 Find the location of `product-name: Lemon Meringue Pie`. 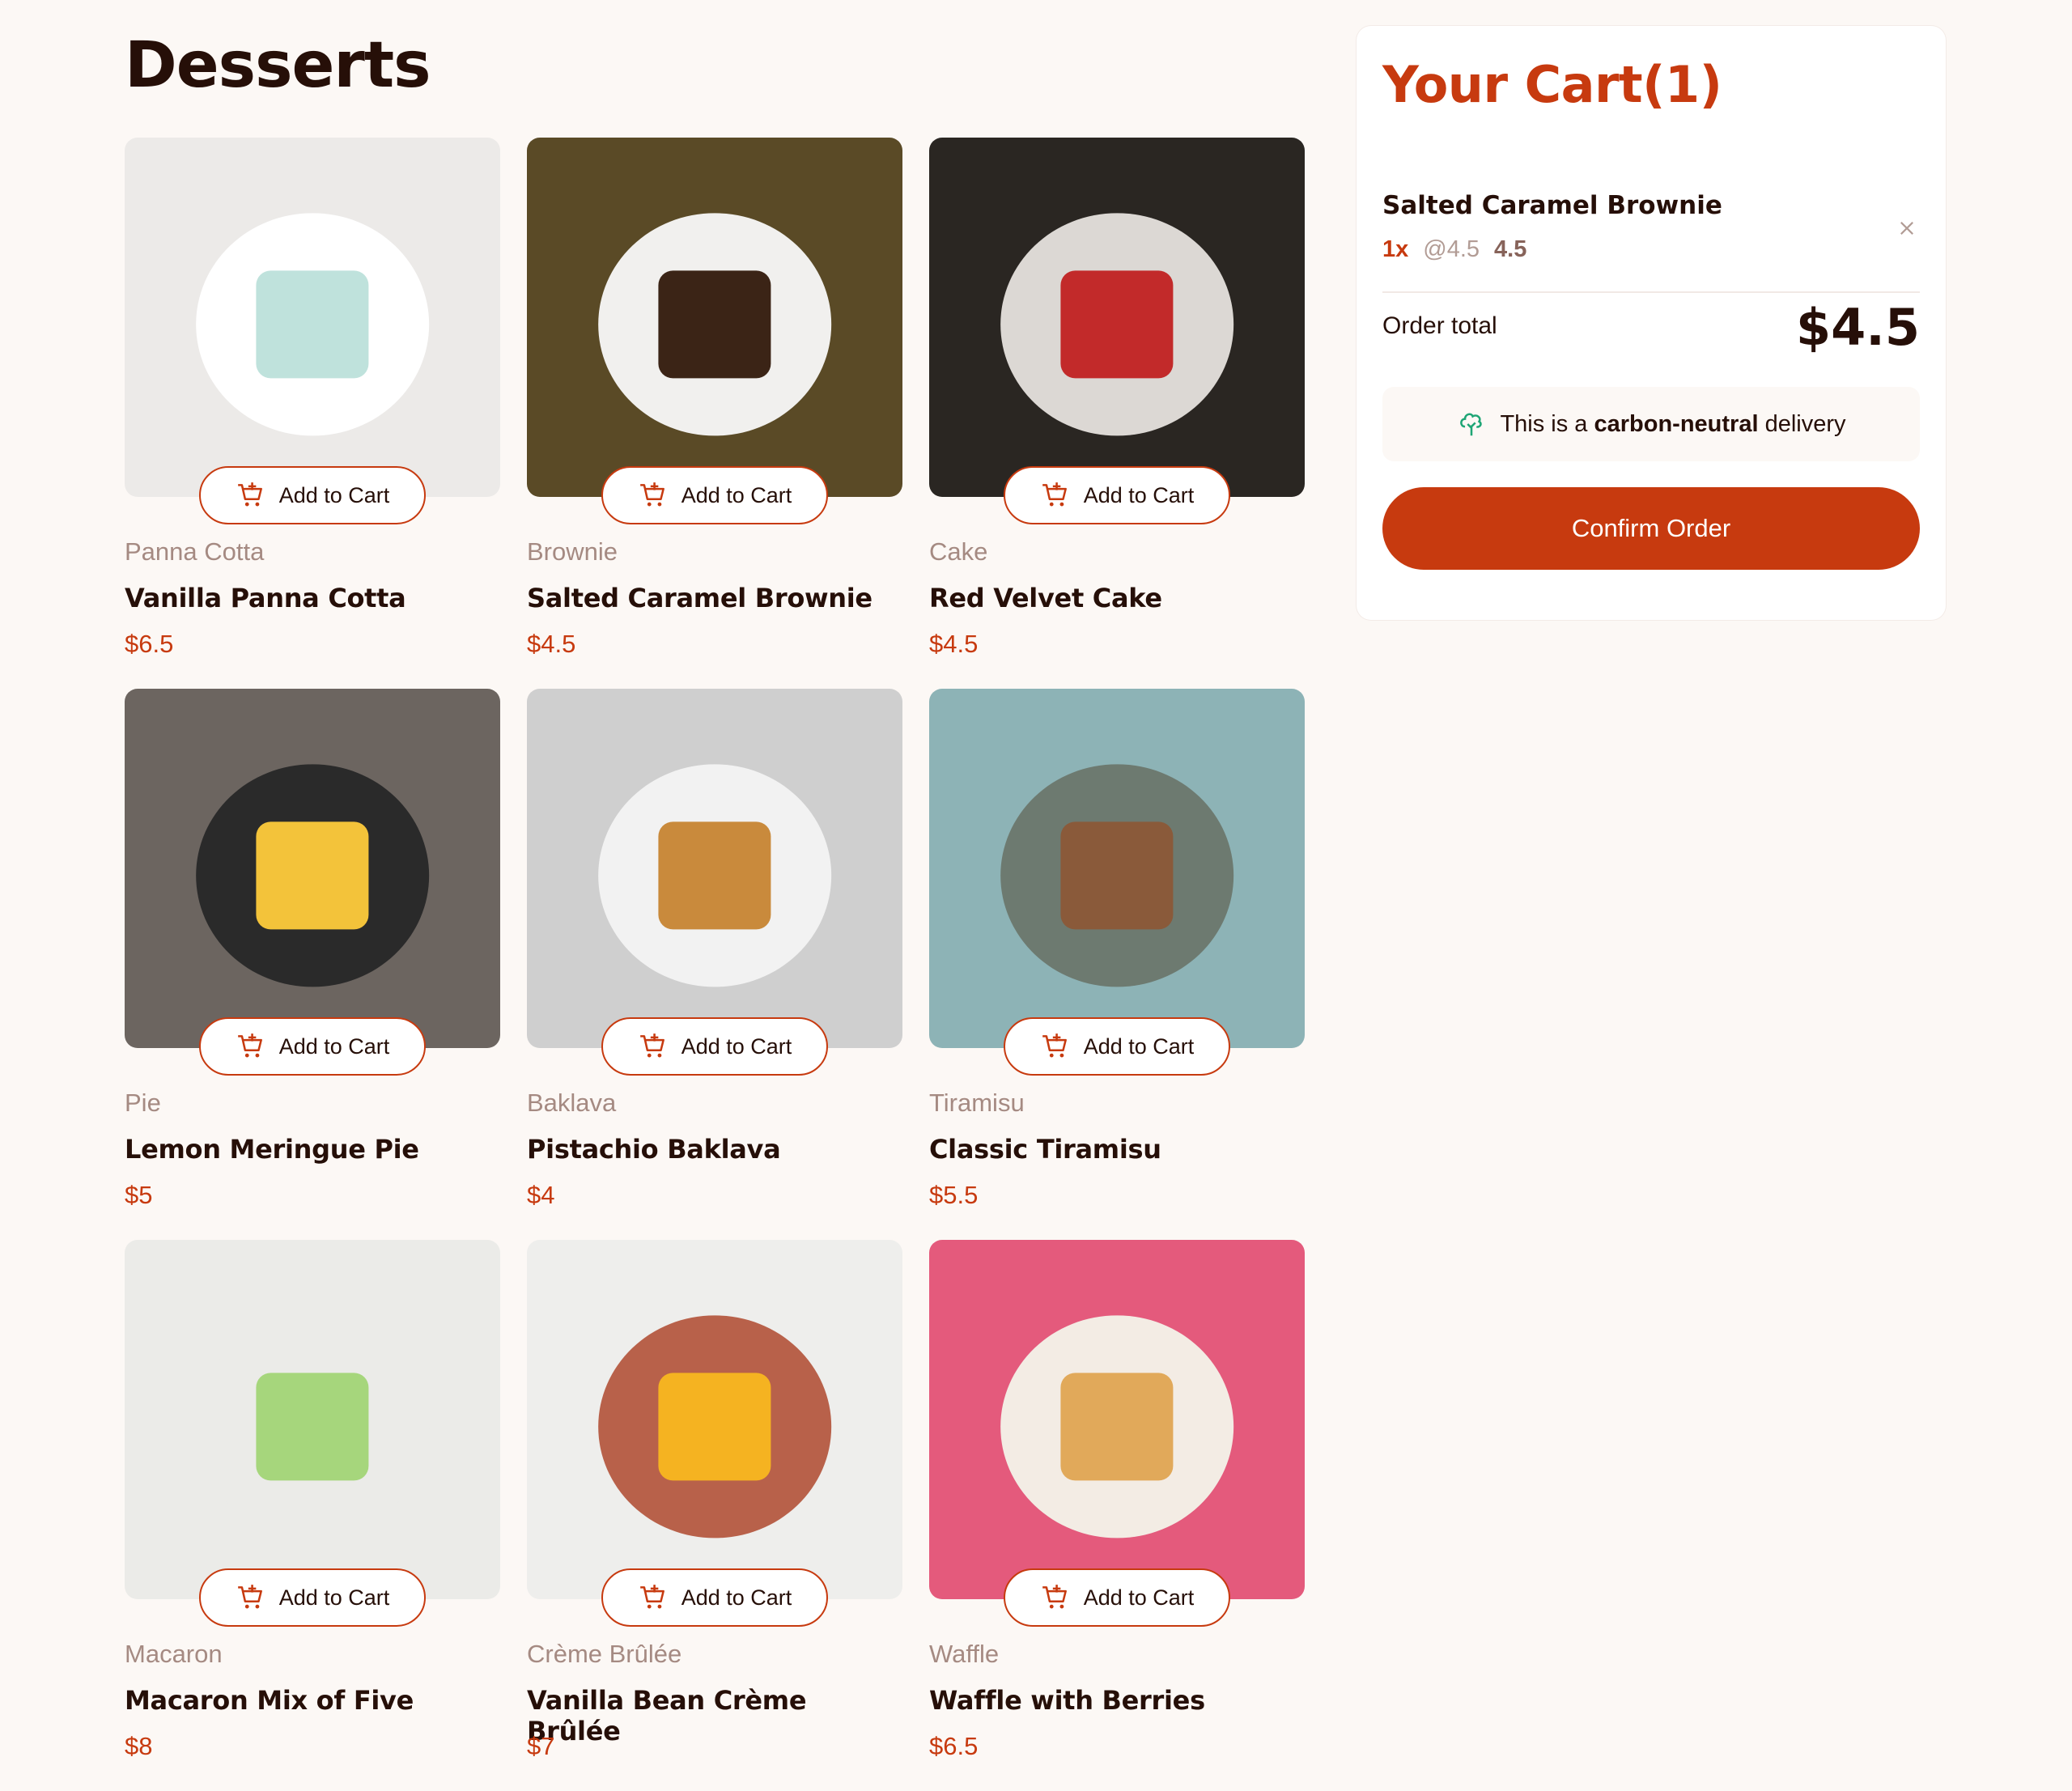

product-name: Lemon Meringue Pie is located at coordinates (272, 1149).